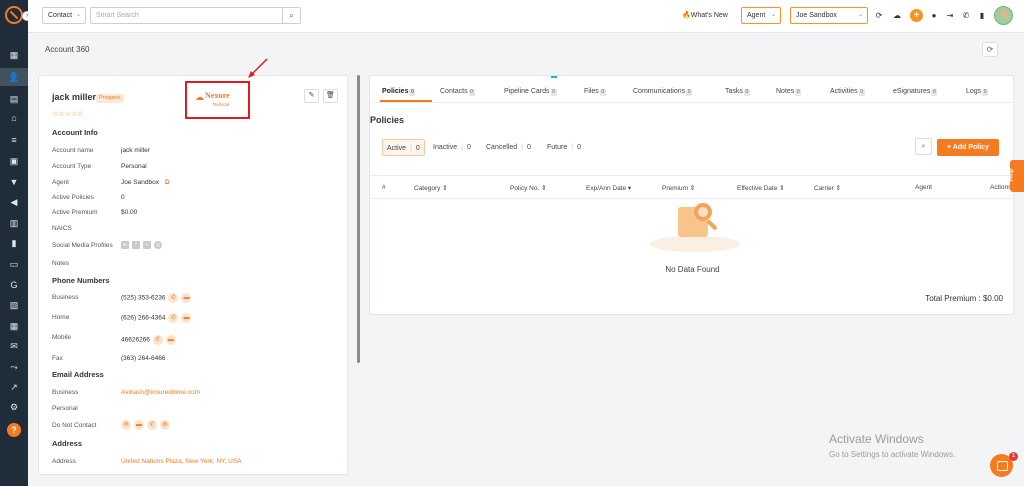 The image size is (1024, 486). Describe the element at coordinates (167, 182) in the screenshot. I see `copy-icon: ⧉` at that location.